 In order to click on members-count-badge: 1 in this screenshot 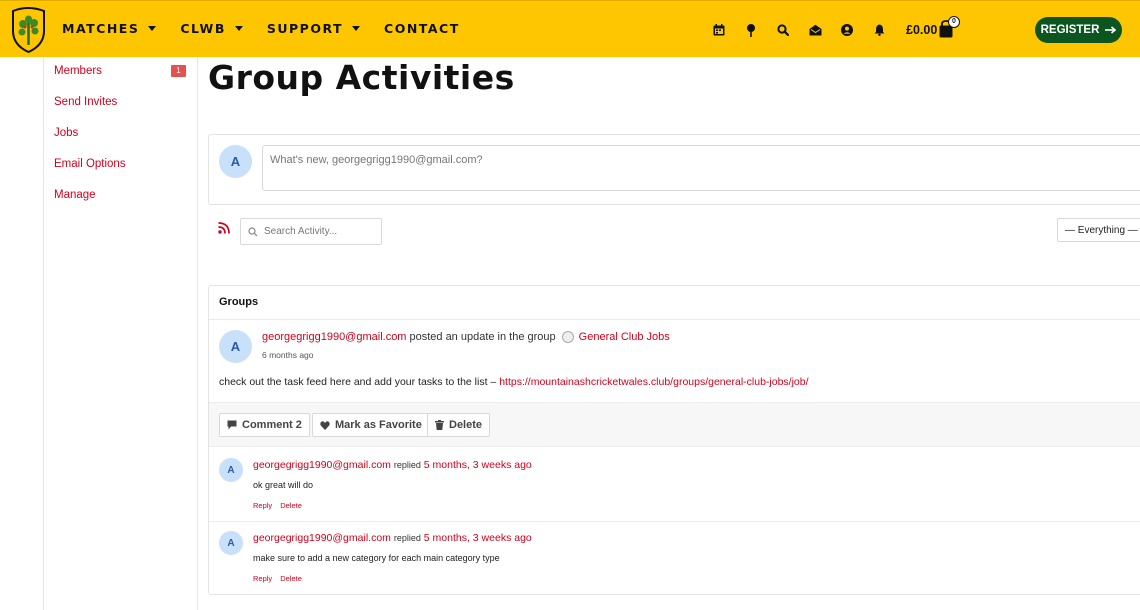, I will do `click(178, 71)`.